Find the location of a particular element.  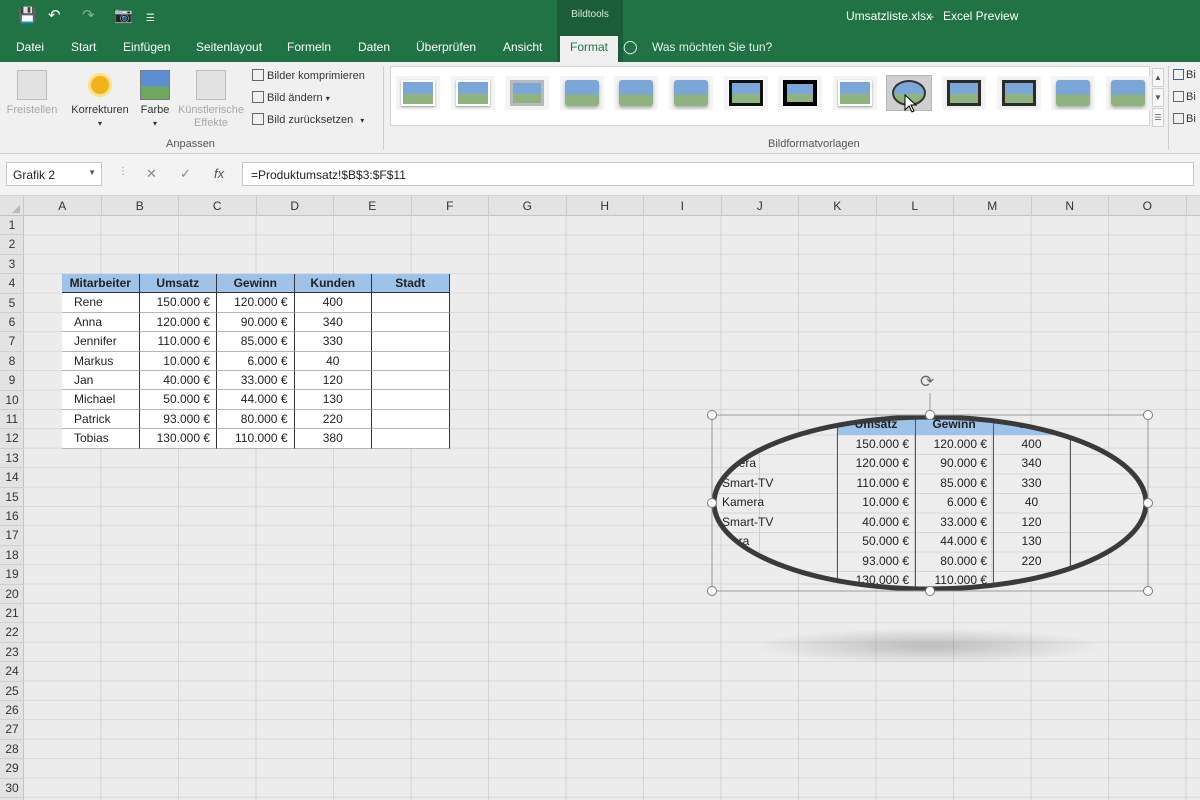

row-header: 1 is located at coordinates (12, 226).